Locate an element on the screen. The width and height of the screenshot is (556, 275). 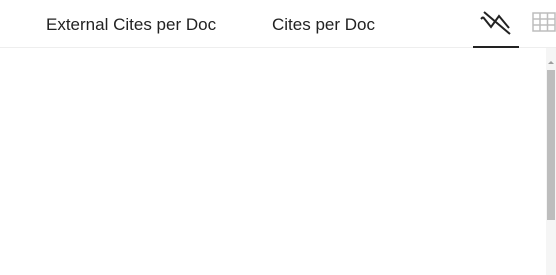
tab-external-cites-per-doc: External Cites per Doc is located at coordinates (131, 25).